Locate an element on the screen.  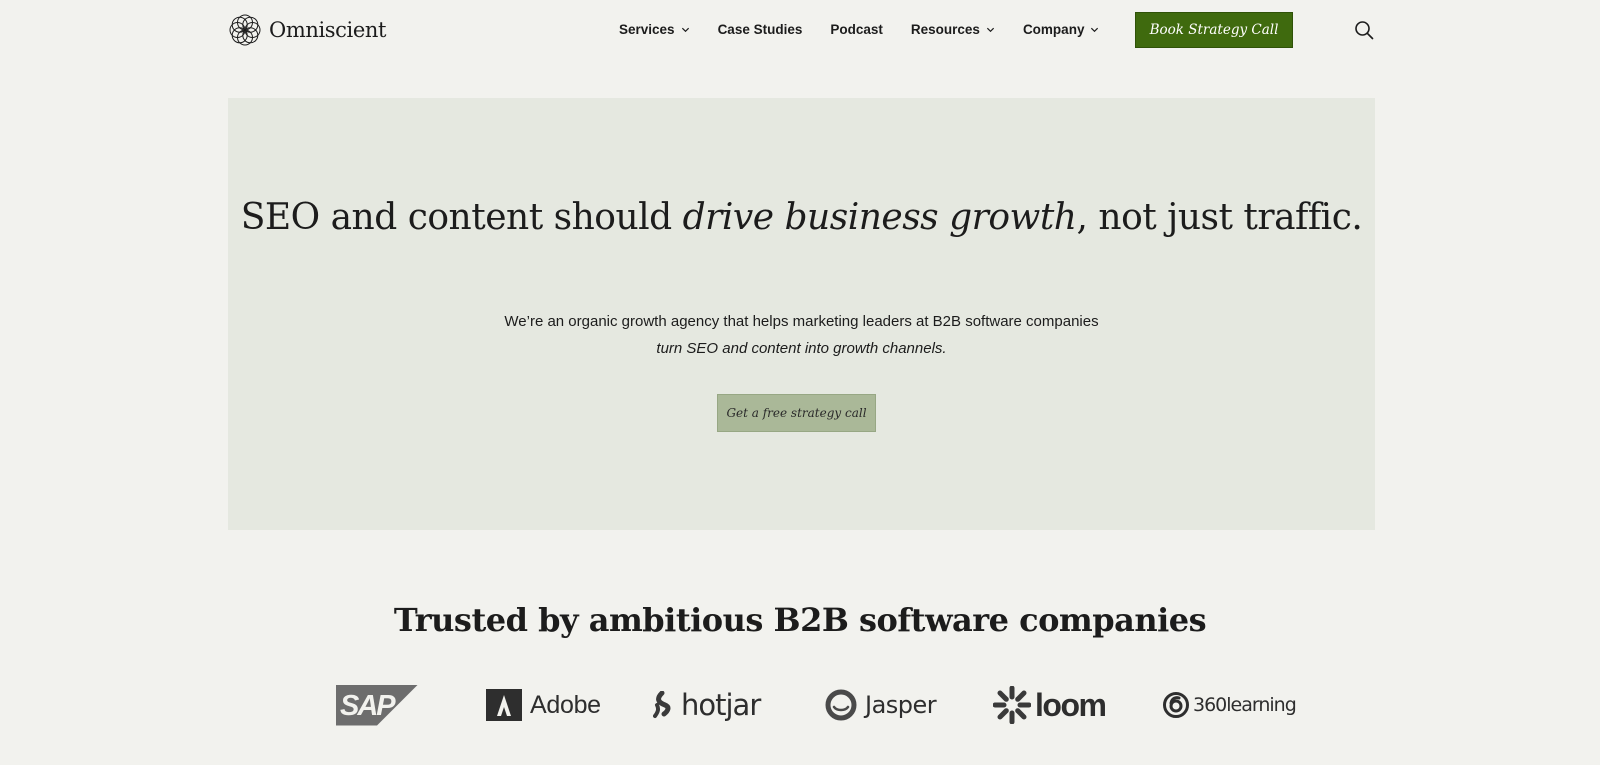
hotjar-logo-text: hotjar is located at coordinates (721, 705).